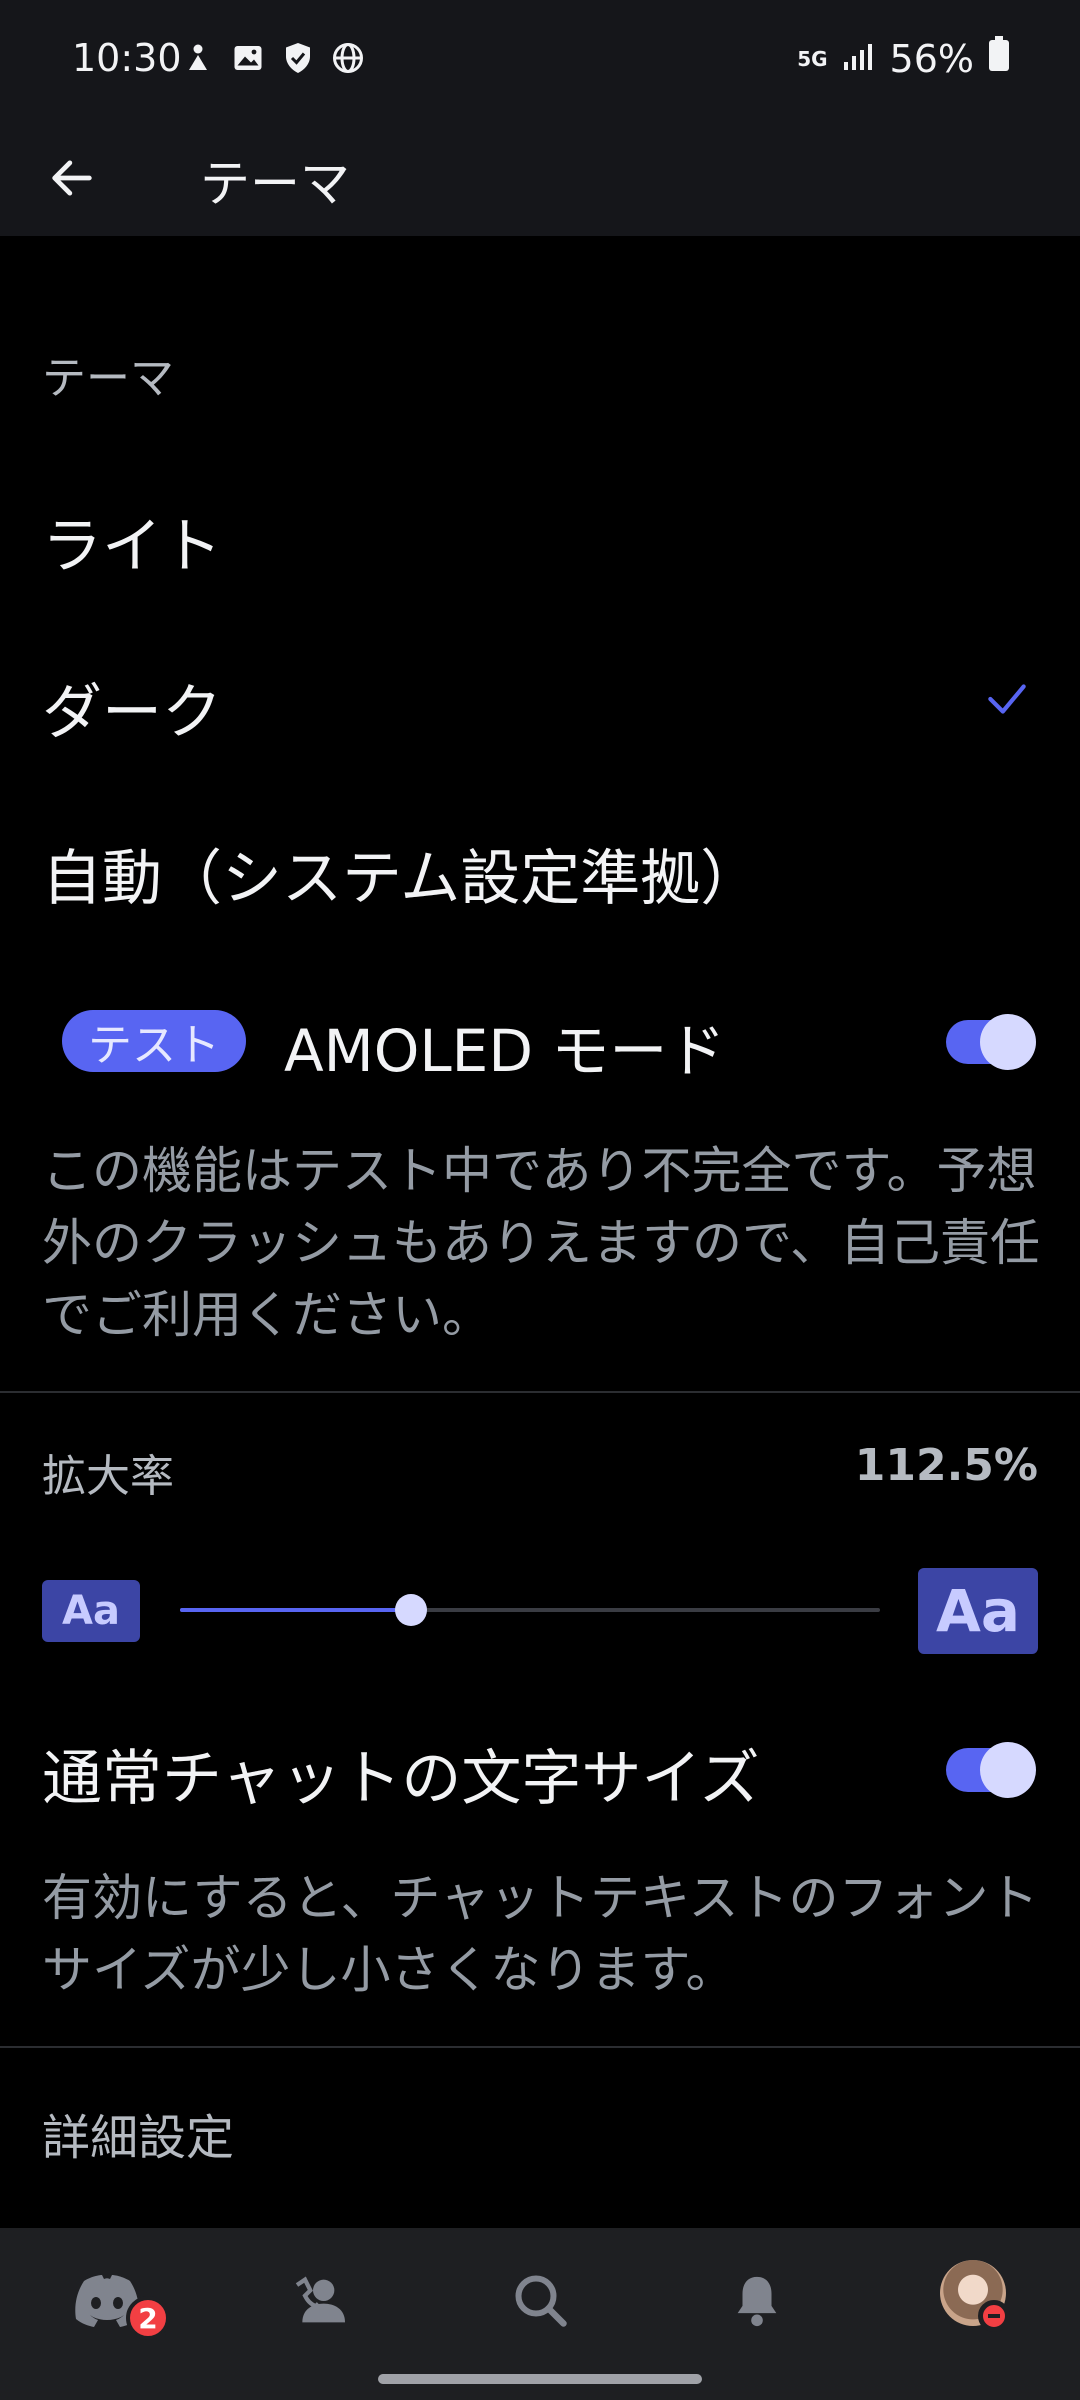  Describe the element at coordinates (946, 1465) in the screenshot. I see `zoom-value: 112.5%` at that location.